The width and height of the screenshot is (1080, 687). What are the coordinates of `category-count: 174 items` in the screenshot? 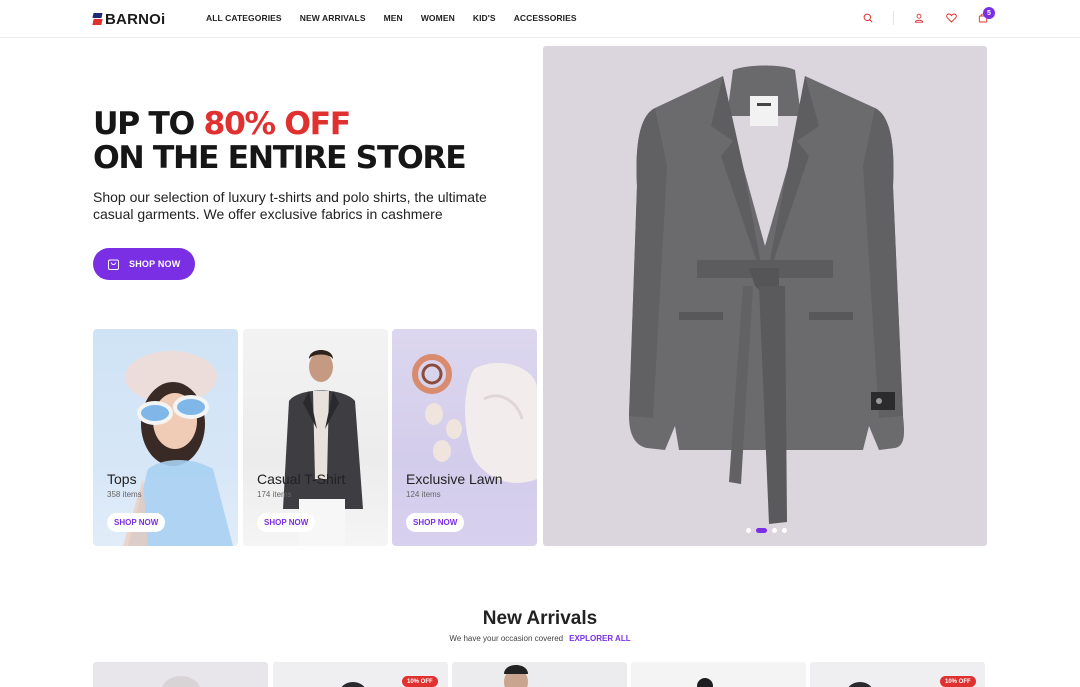 It's located at (274, 494).